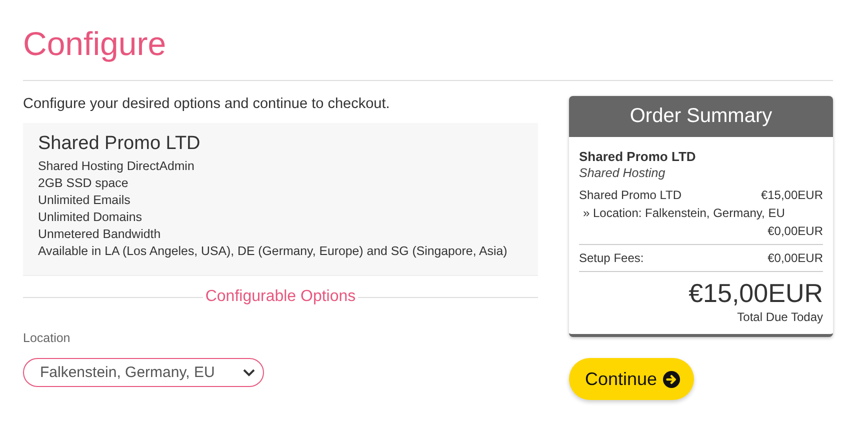 Image resolution: width=860 pixels, height=423 pixels. Describe the element at coordinates (273, 251) in the screenshot. I see `product-feature: Available in LA (Los Angeles, USA), DE (Germany, Europe) and SG (Singapore, Asia)` at that location.